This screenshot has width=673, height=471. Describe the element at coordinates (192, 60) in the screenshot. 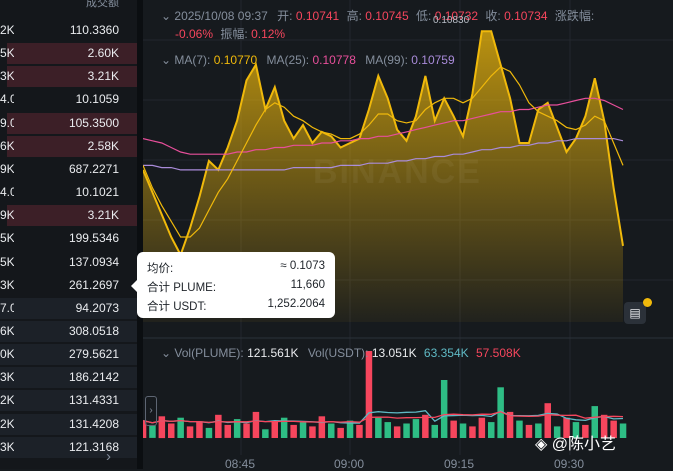

I see `ma7-label: MA(7):` at that location.